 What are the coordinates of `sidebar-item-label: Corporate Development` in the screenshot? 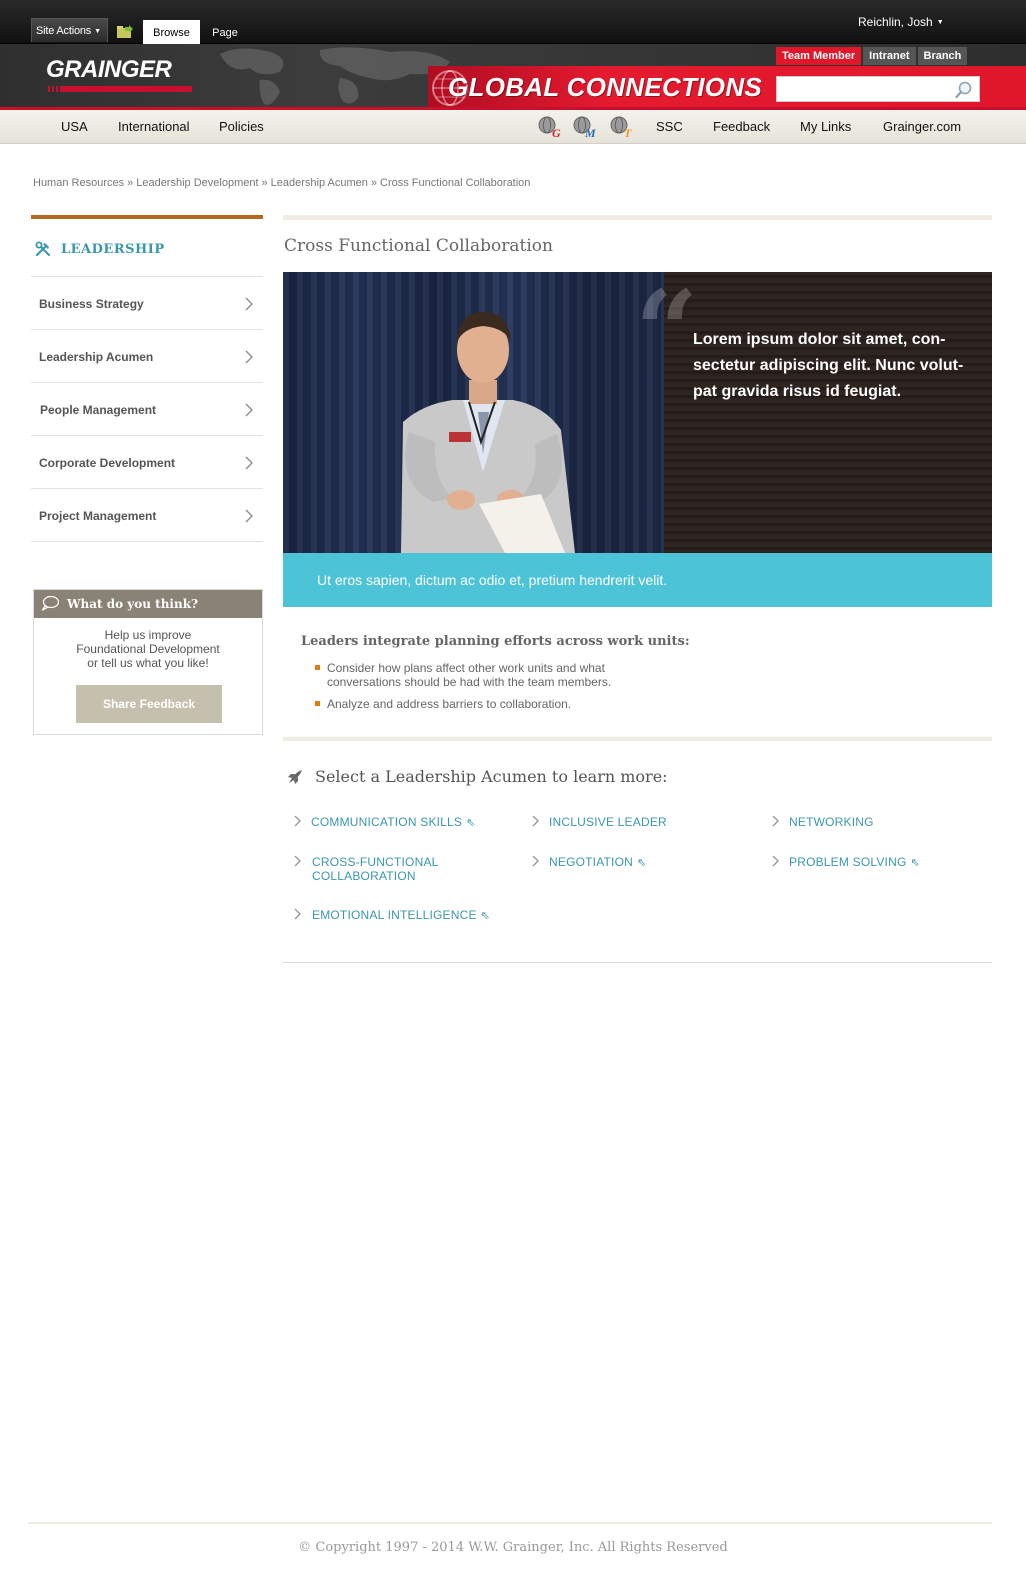 It's located at (107, 463).